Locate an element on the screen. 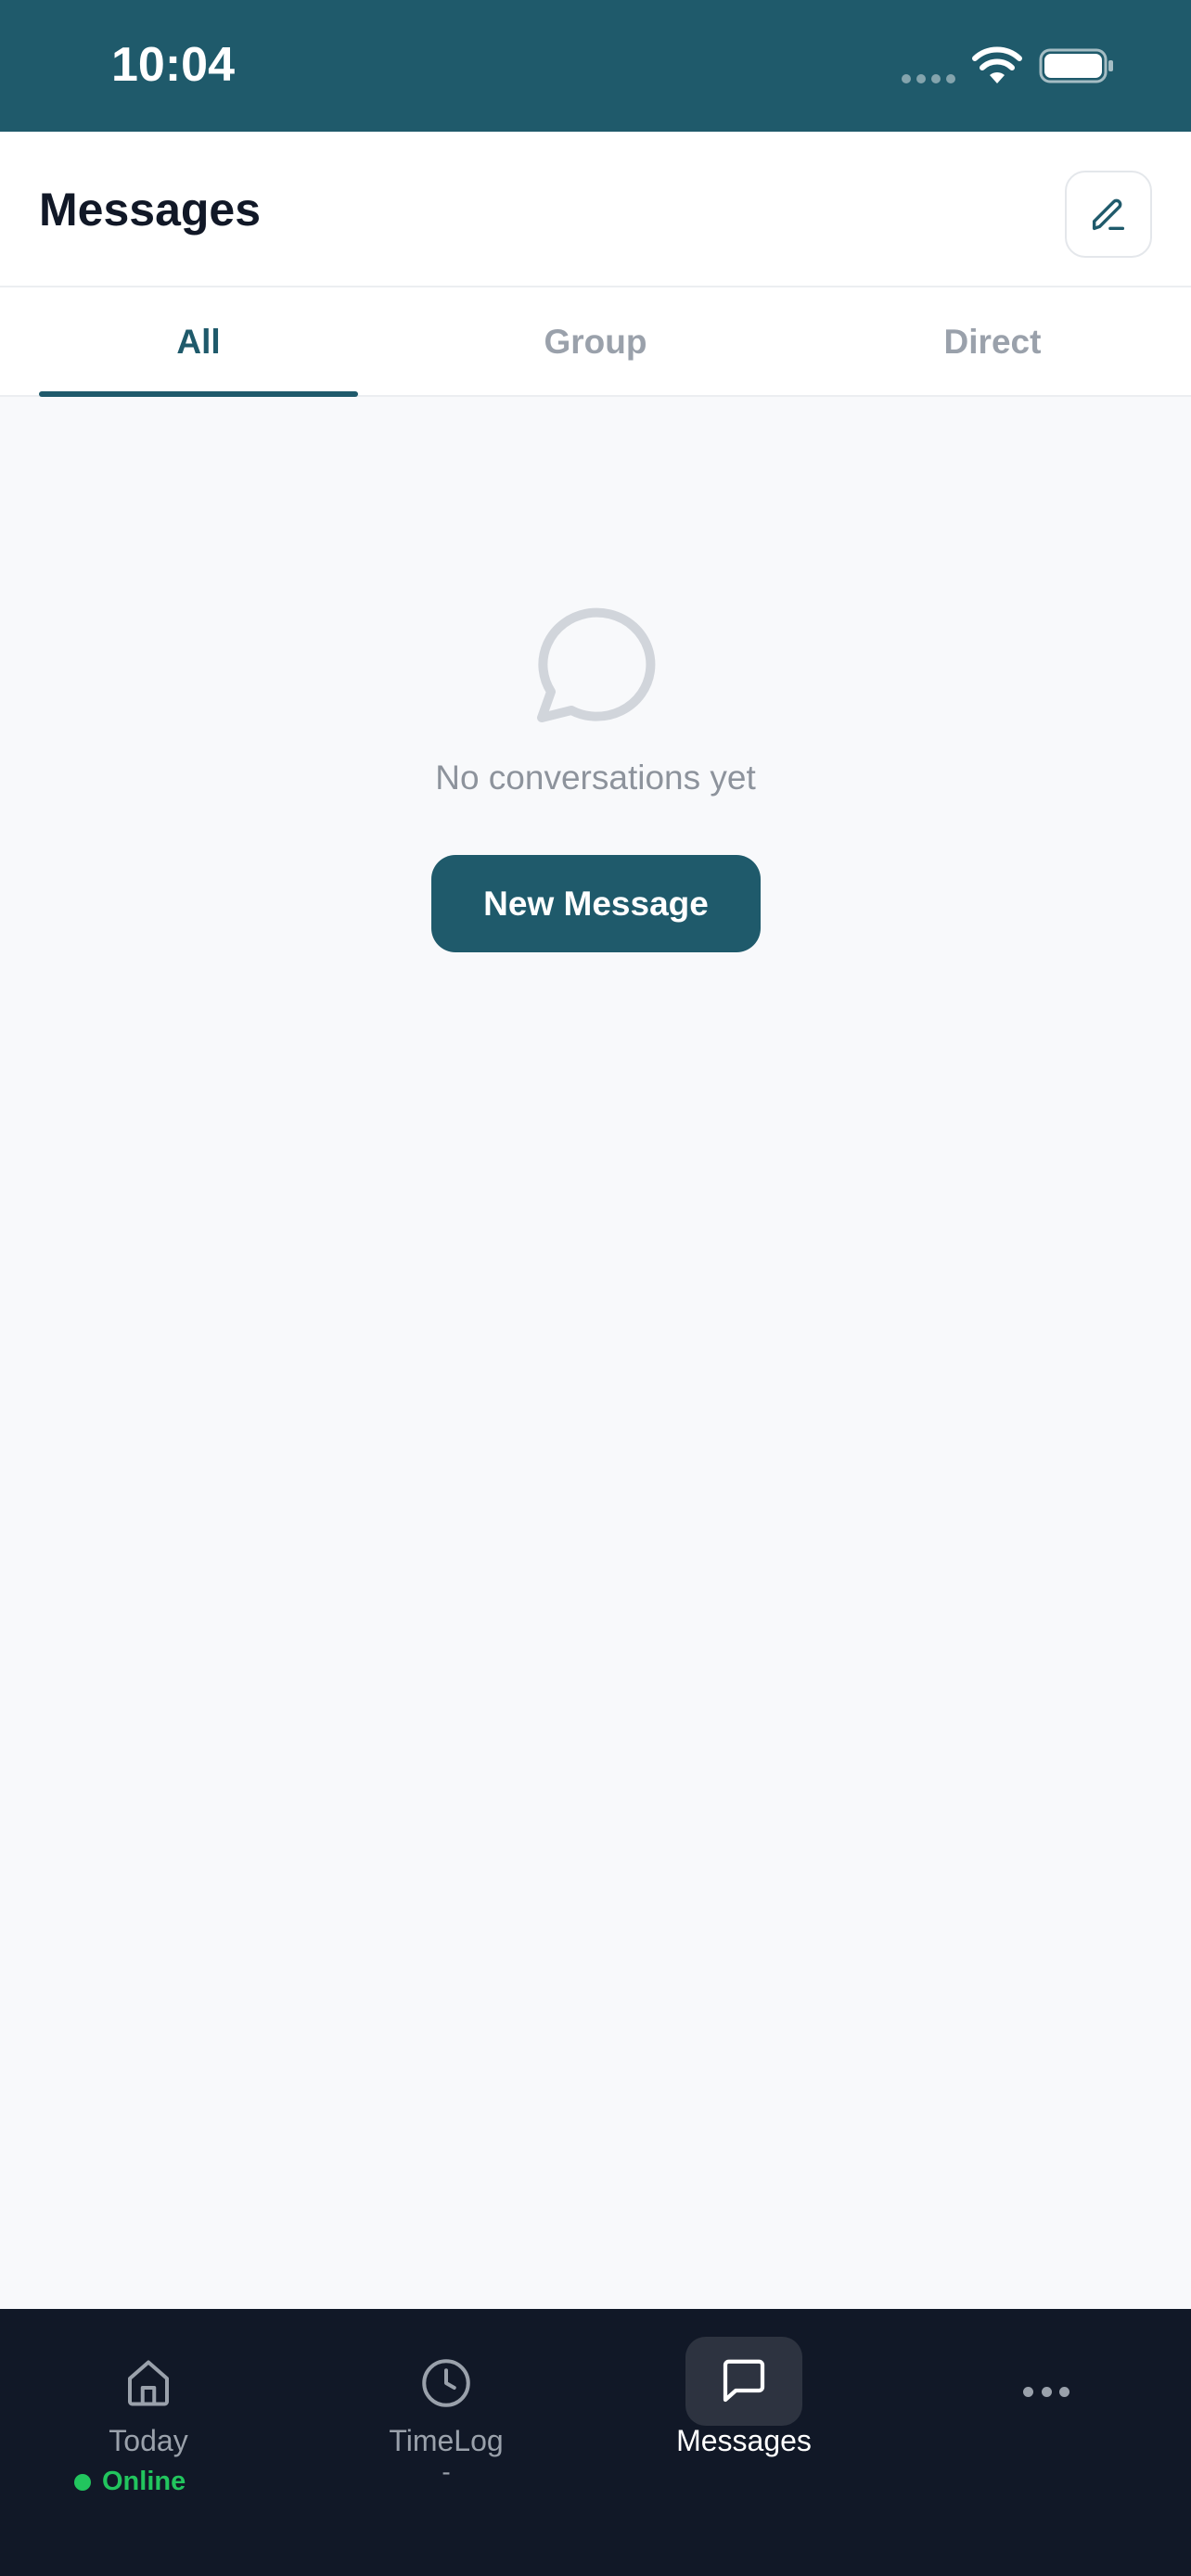 The image size is (1191, 2576). bottom-nav: Today Online TimeLog - Messages is located at coordinates (595, 2442).